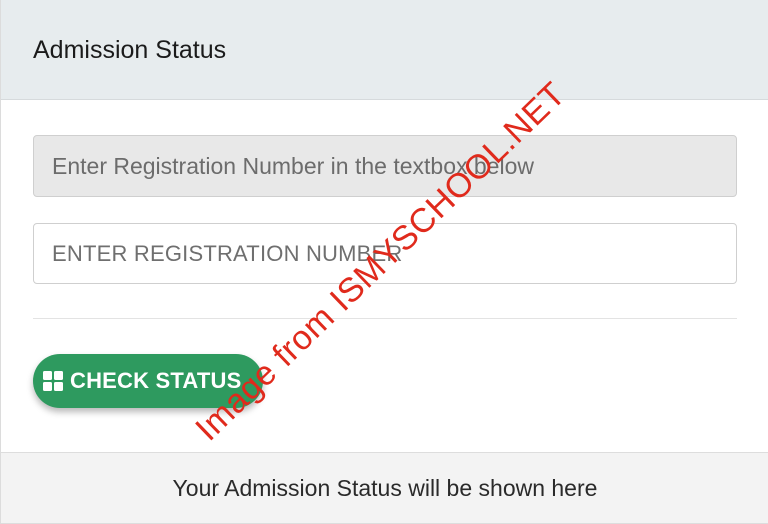 The image size is (768, 524). Describe the element at coordinates (53, 381) in the screenshot. I see `grid-icon` at that location.